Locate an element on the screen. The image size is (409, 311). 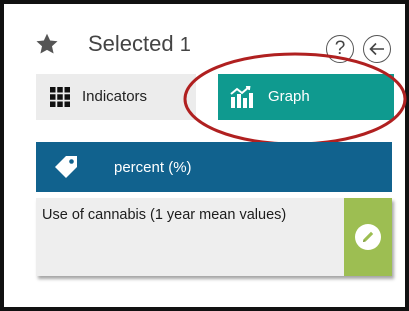
help-symbol: ? is located at coordinates (340, 48).